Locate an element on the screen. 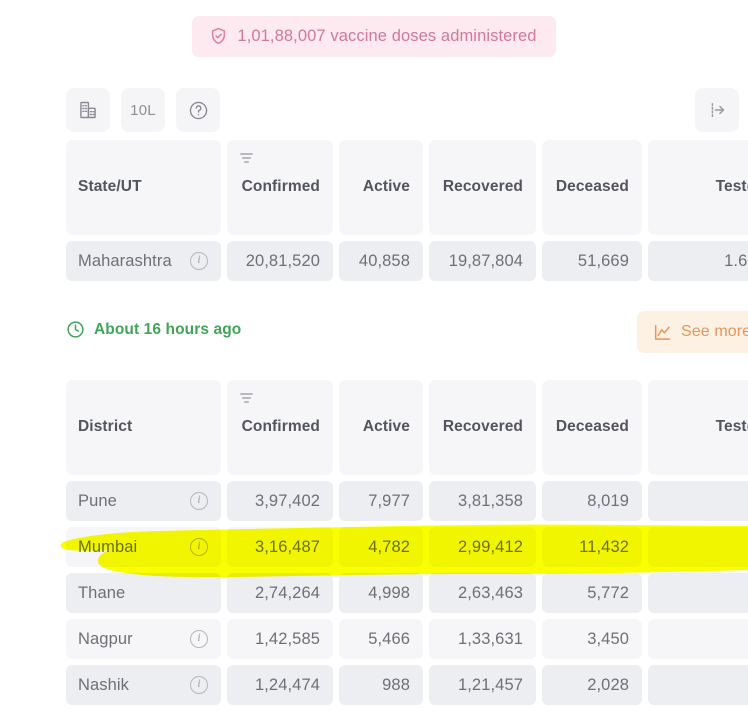 Image resolution: width=748 pixels, height=713 pixels. vaccine-banner-text: 1,01,88,007 vaccine doses administered is located at coordinates (387, 35).